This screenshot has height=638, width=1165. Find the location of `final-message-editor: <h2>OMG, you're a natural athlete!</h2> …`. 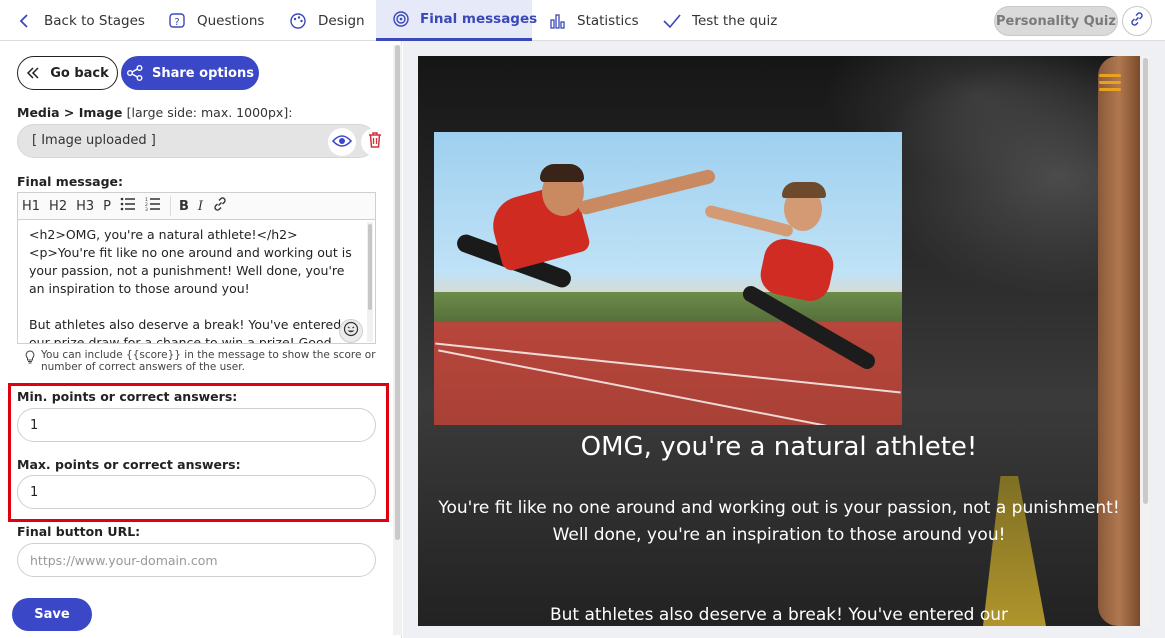

final-message-editor: <h2>OMG, you're a natural athlete!</h2> … is located at coordinates (196, 281).